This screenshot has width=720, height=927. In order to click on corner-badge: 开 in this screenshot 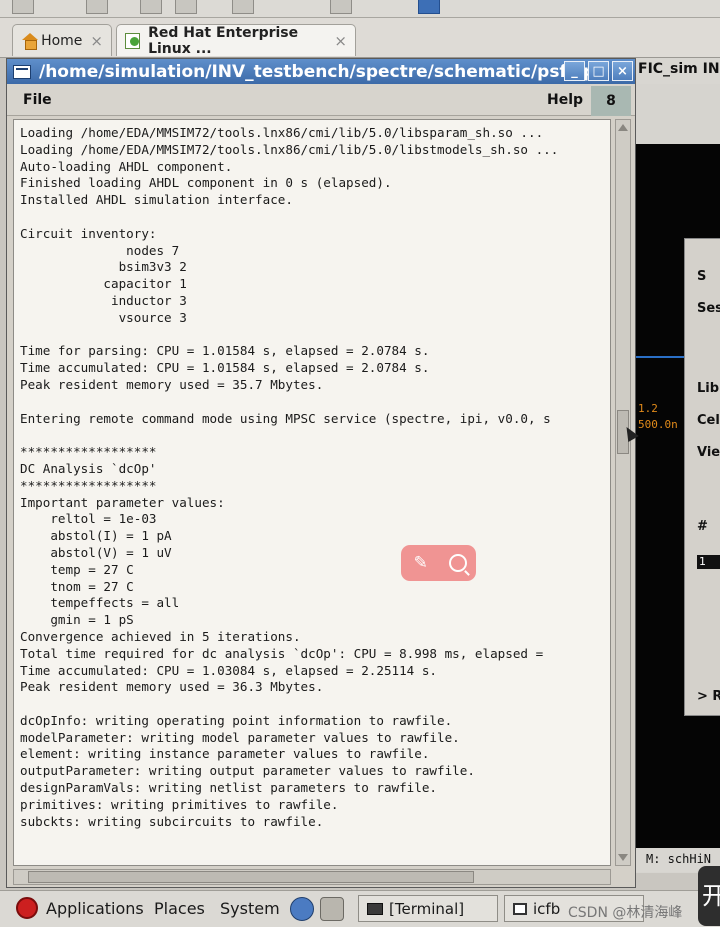, I will do `click(709, 896)`.